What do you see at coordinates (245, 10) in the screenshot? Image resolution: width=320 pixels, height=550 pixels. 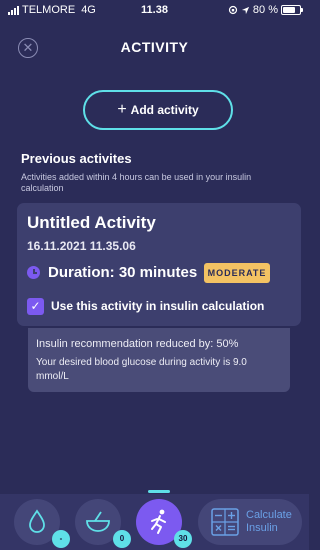 I see `location-icon` at bounding box center [245, 10].